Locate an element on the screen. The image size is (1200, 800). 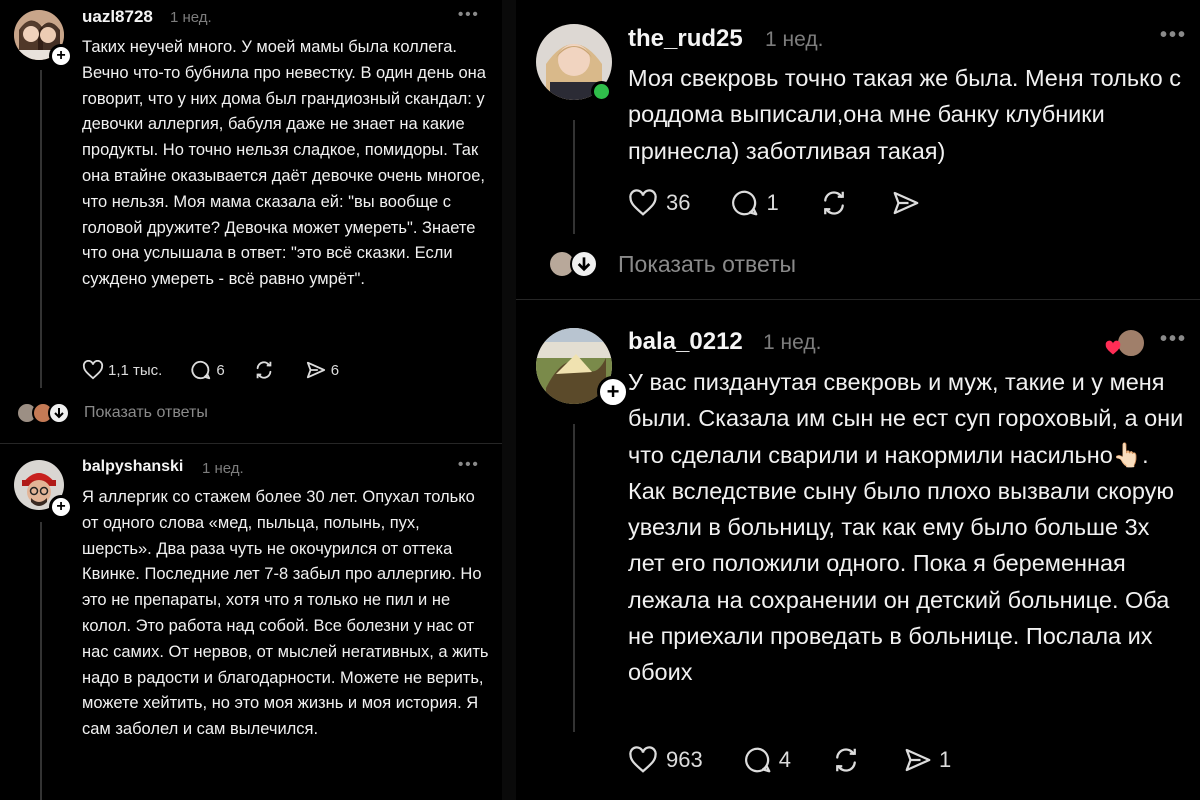
action-bar: 1,1 тыс. 6 6 is located at coordinates (210, 370).